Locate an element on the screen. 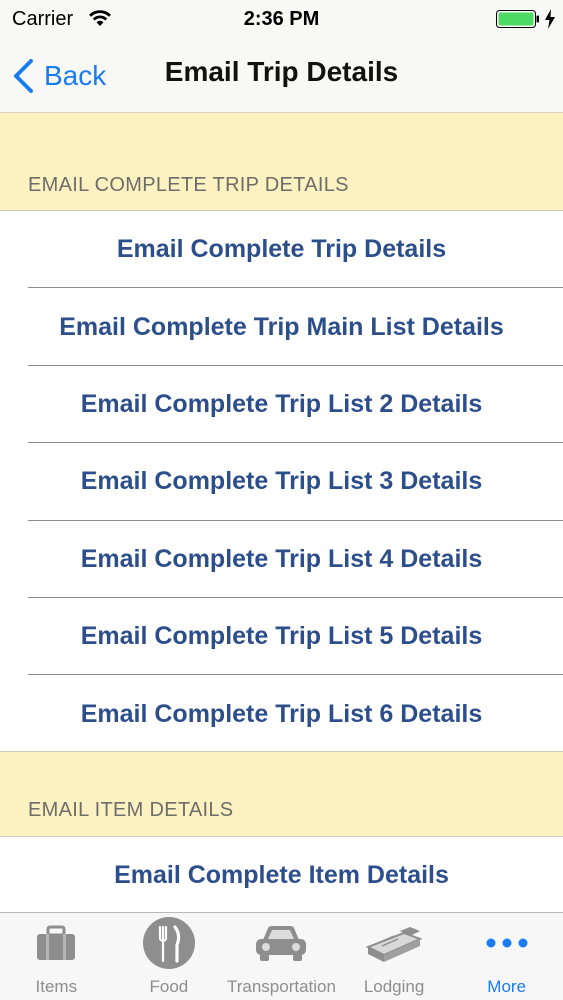  row-label: Email Complete Trip Details is located at coordinates (281, 249).